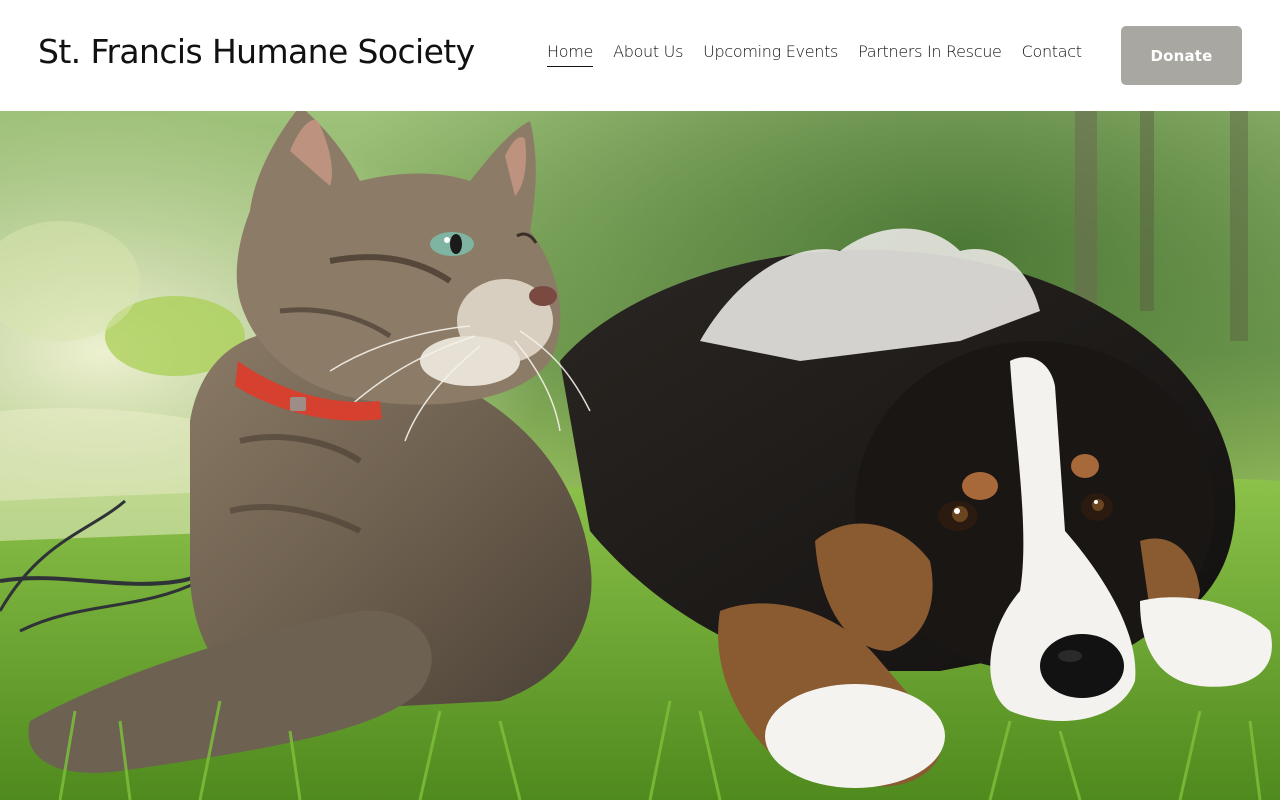 The height and width of the screenshot is (800, 1280). Describe the element at coordinates (256, 51) in the screenshot. I see `site-title: St. Francis Humane Society` at that location.